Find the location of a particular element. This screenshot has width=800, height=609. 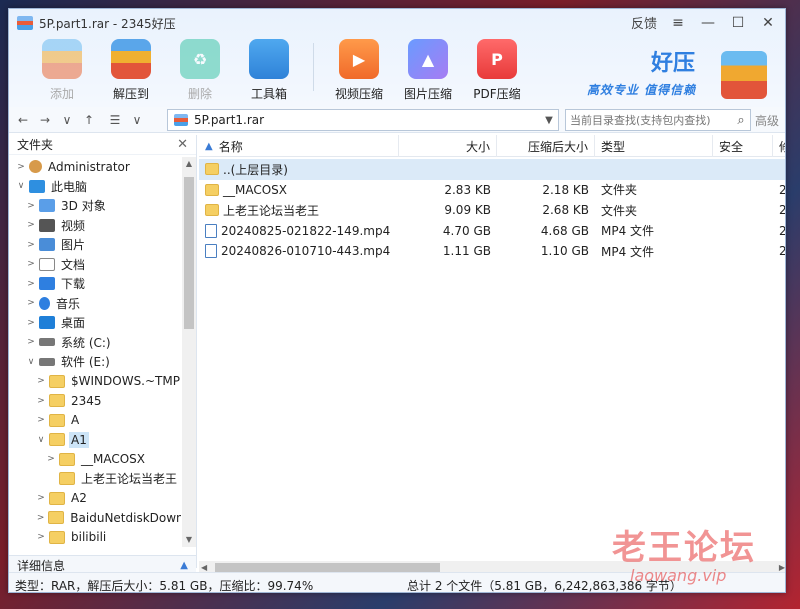

feedback-link: 反馈 is located at coordinates (644, 22).